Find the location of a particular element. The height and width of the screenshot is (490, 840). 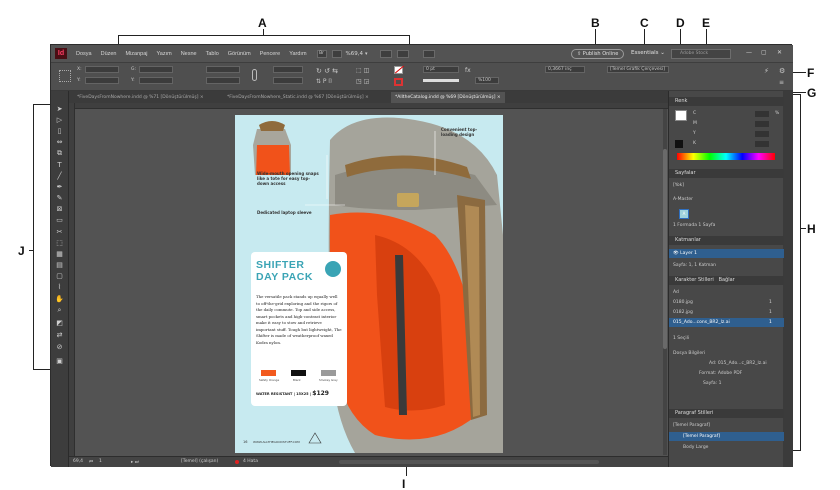

vertical-ruler is located at coordinates (72, 279).